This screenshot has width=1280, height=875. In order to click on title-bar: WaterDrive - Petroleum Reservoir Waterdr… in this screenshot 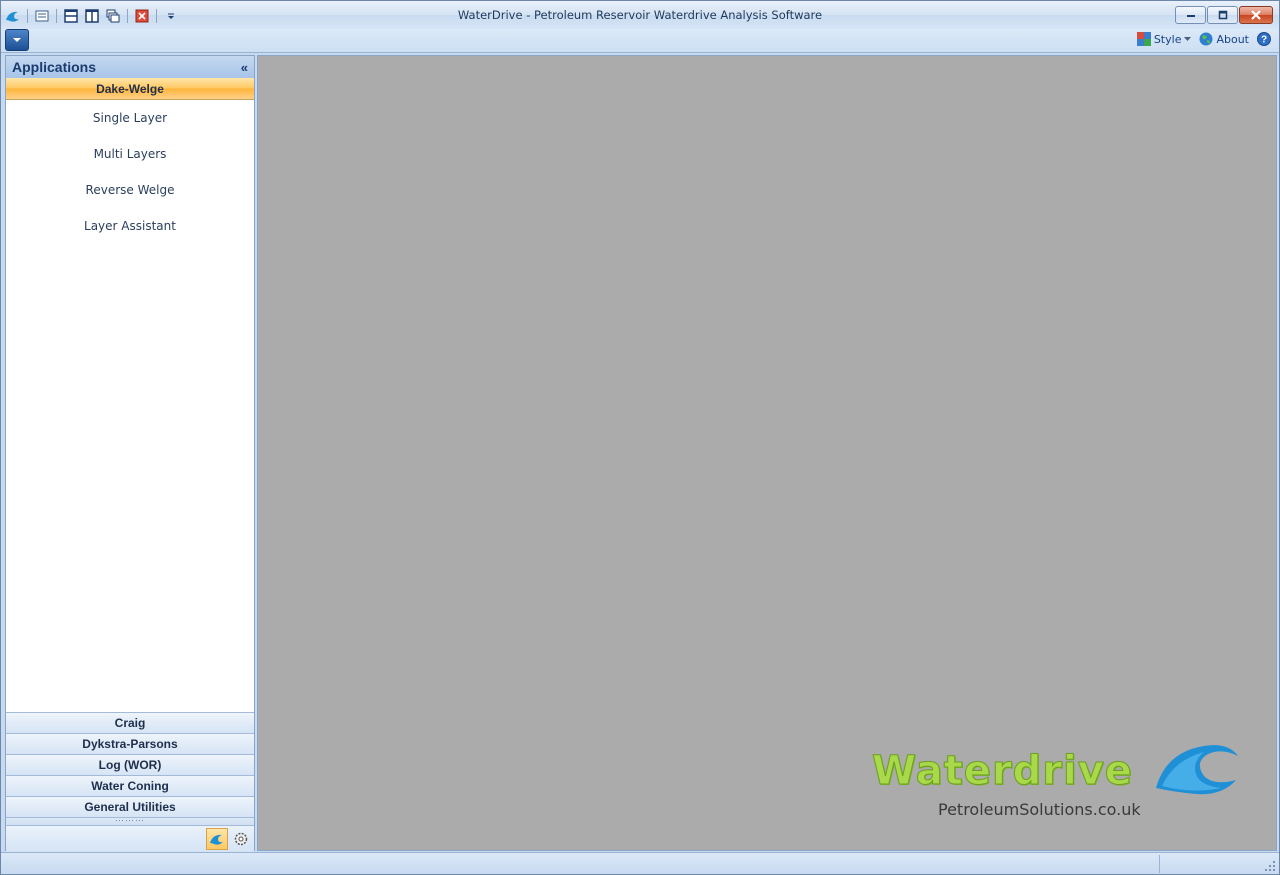, I will do `click(640, 15)`.